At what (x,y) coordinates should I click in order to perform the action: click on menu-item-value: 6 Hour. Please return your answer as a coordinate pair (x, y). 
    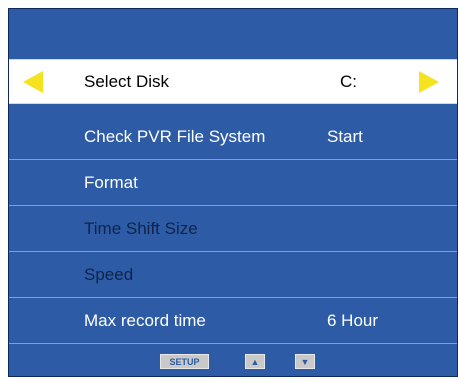
    Looking at the image, I should click on (353, 320).